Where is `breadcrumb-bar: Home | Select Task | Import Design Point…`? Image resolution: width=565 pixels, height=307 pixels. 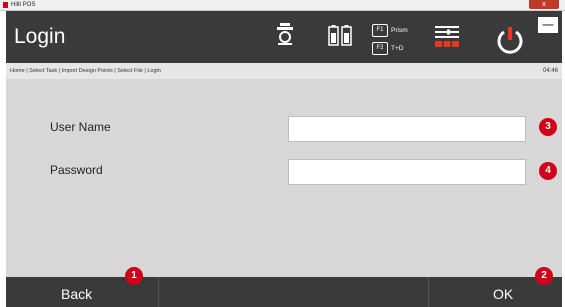
breadcrumb-bar: Home | Select Task | Import Design Point… is located at coordinates (284, 71).